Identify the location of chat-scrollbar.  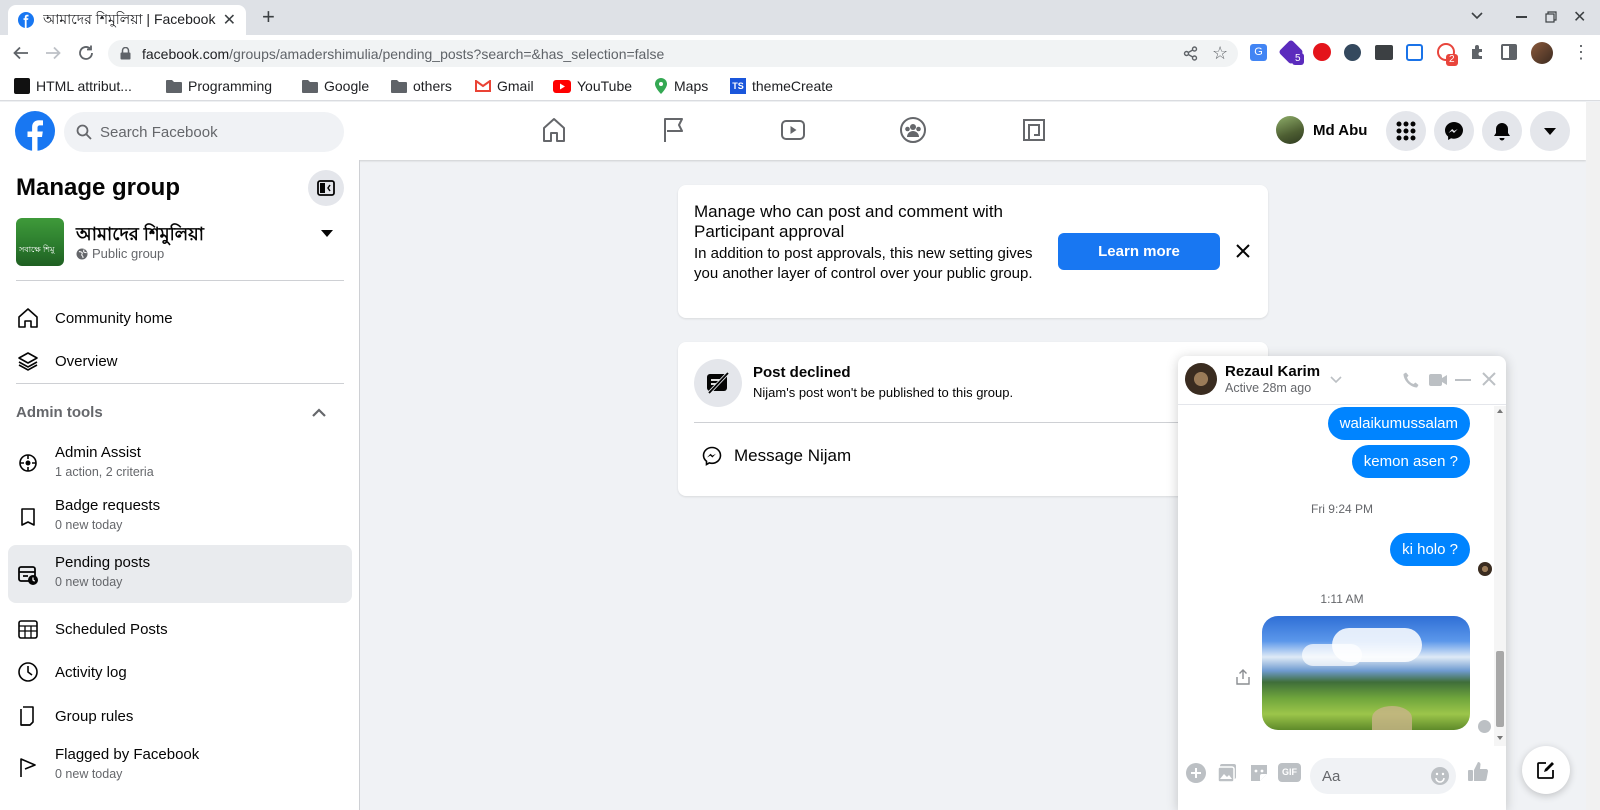
(1500, 576).